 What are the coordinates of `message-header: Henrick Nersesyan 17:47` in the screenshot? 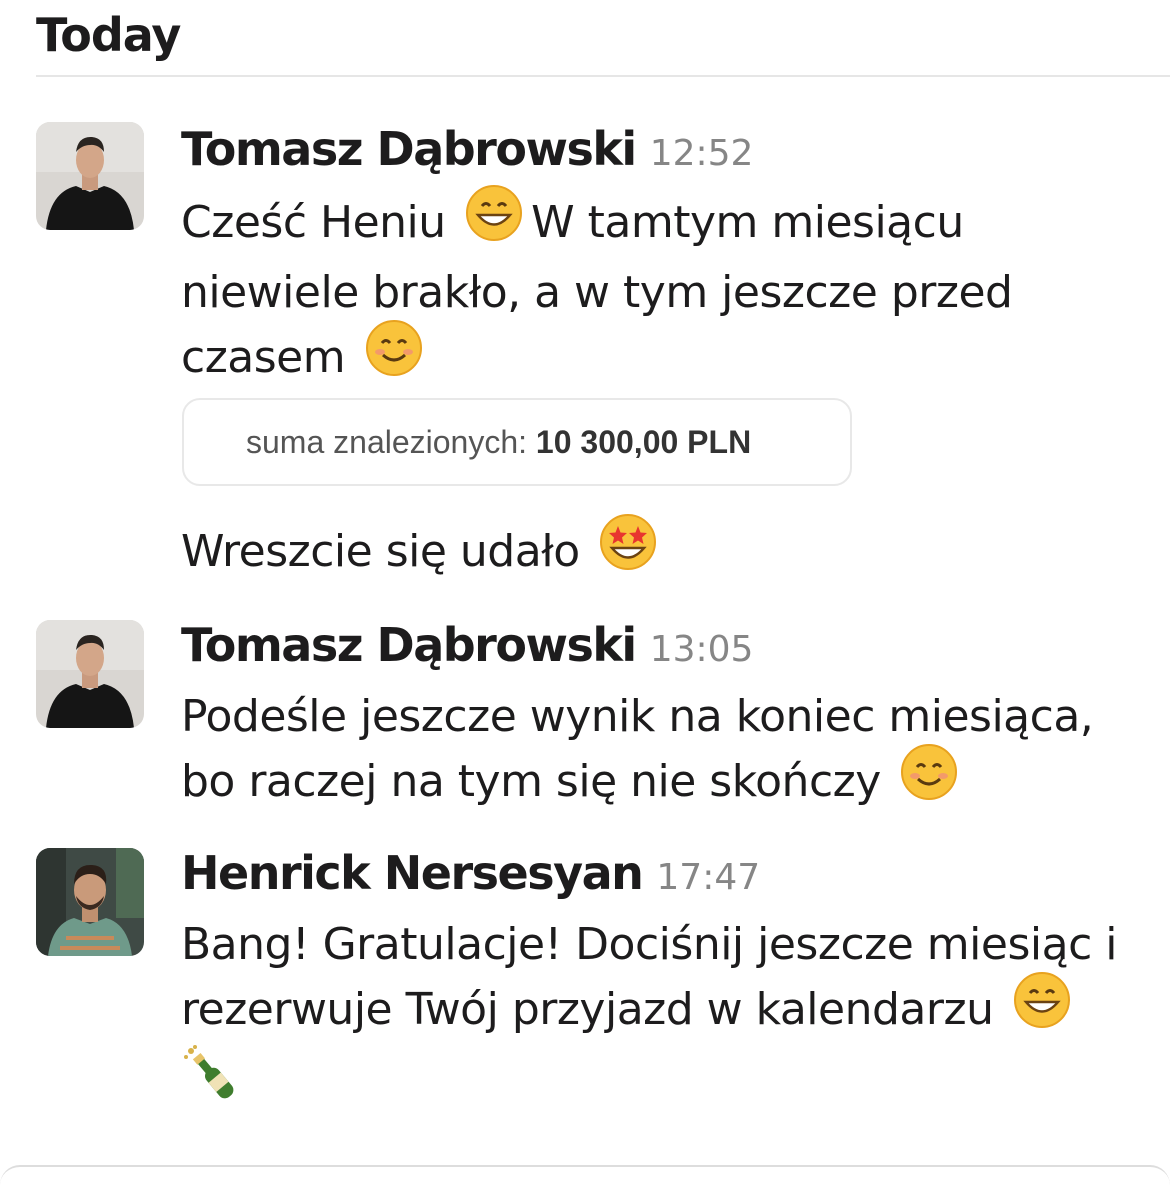 It's located at (470, 873).